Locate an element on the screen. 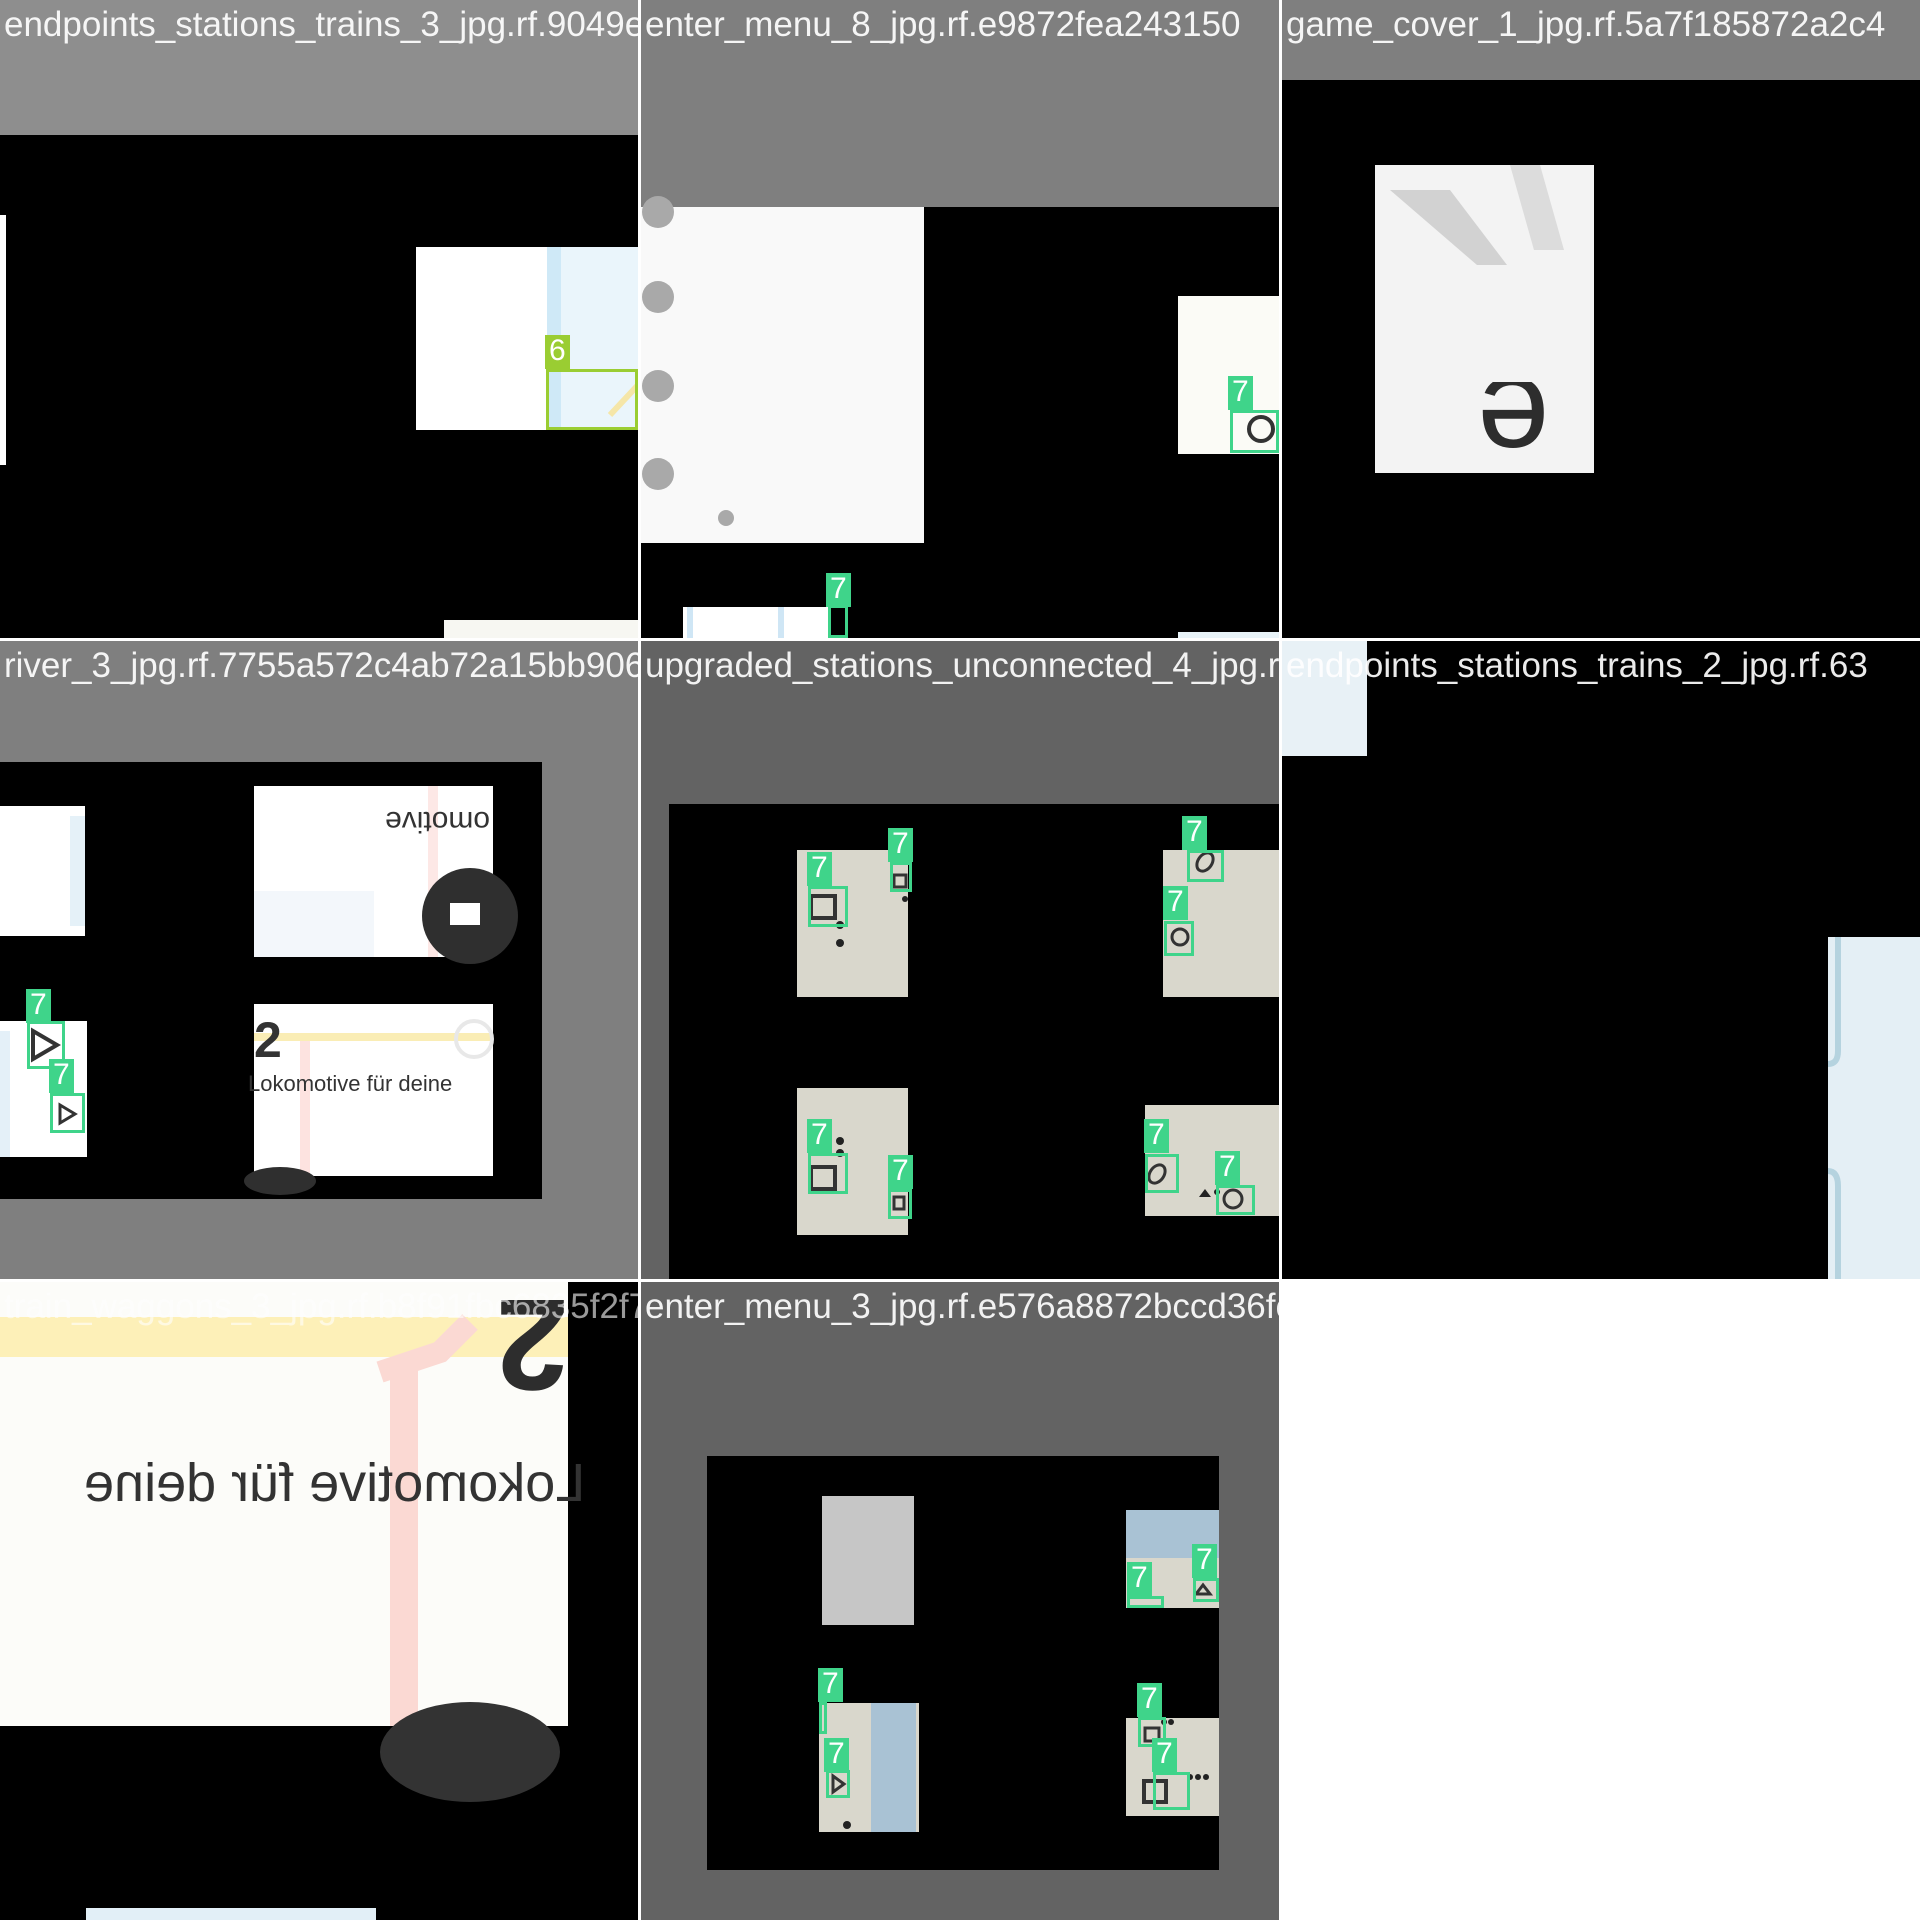 The image size is (1920, 1920). tile-caption: train_waggons_3_jpg.rf.b8f91fbc6835f2f7e is located at coordinates (321, 1306).